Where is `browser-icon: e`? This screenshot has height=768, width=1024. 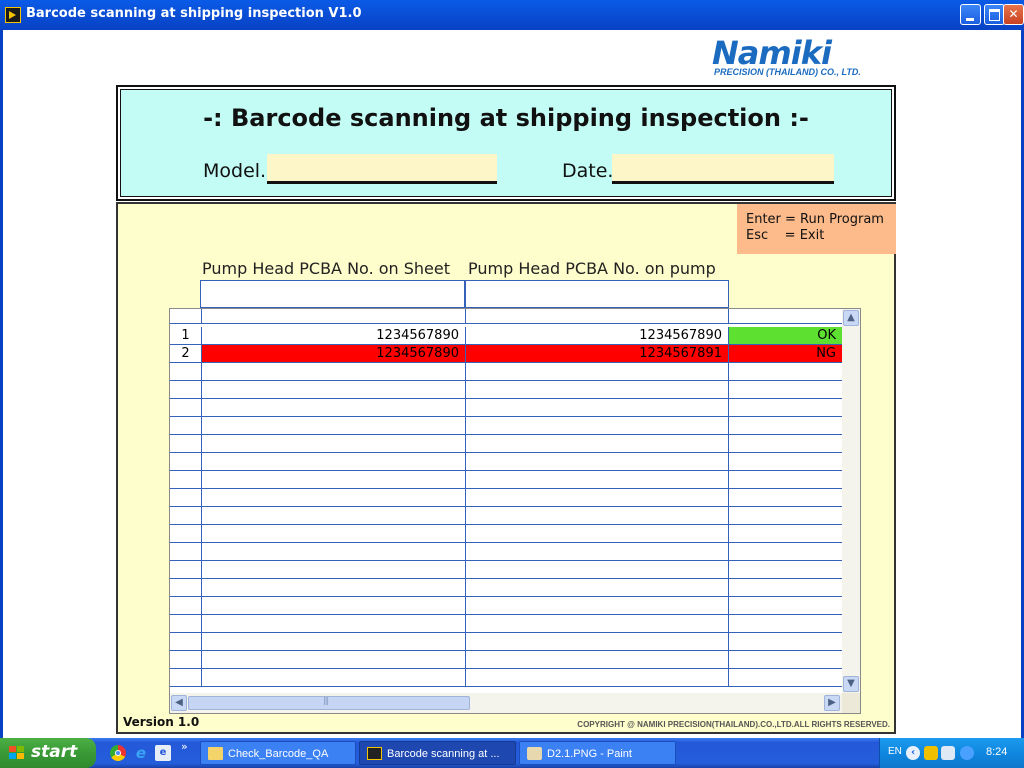 browser-icon: e is located at coordinates (163, 753).